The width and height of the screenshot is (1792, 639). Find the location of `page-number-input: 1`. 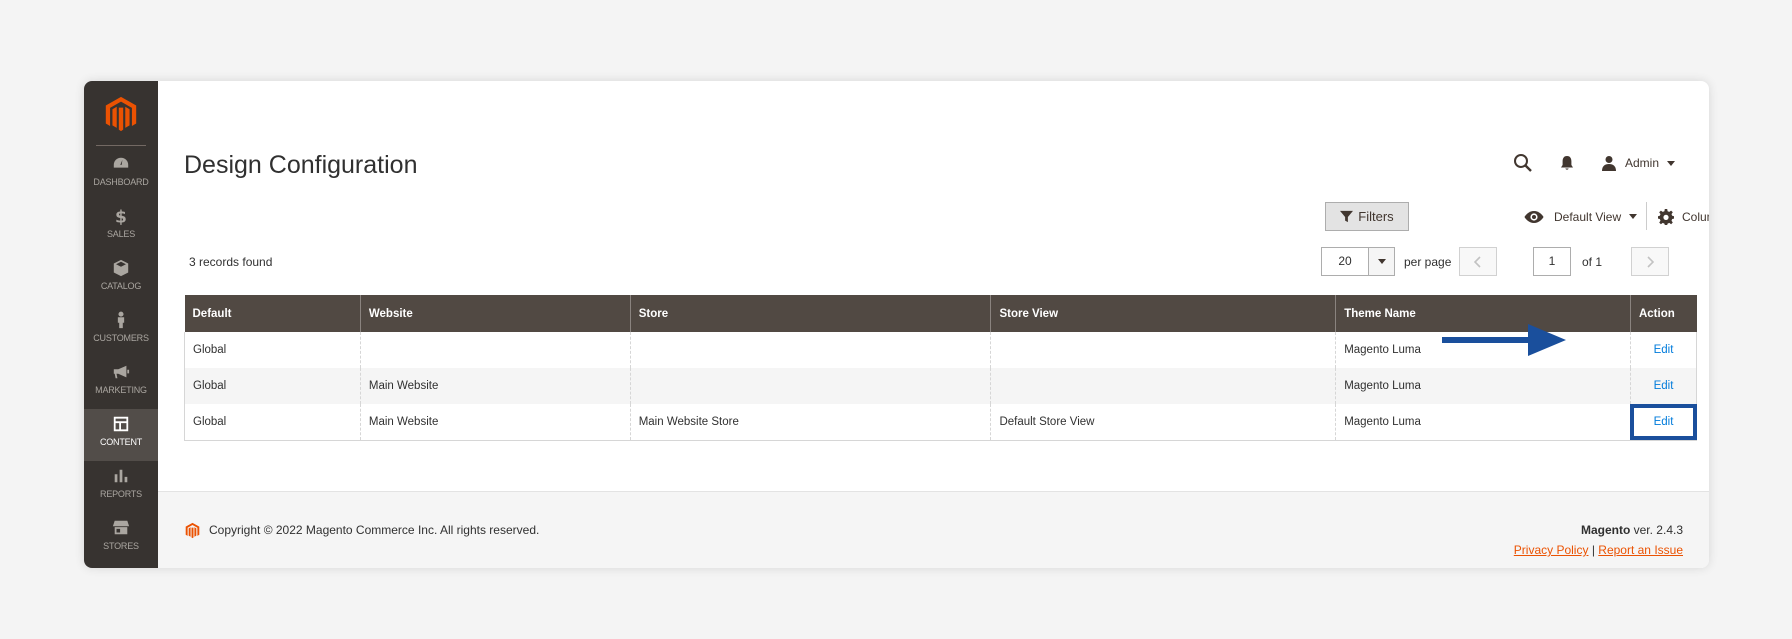

page-number-input: 1 is located at coordinates (1552, 261).